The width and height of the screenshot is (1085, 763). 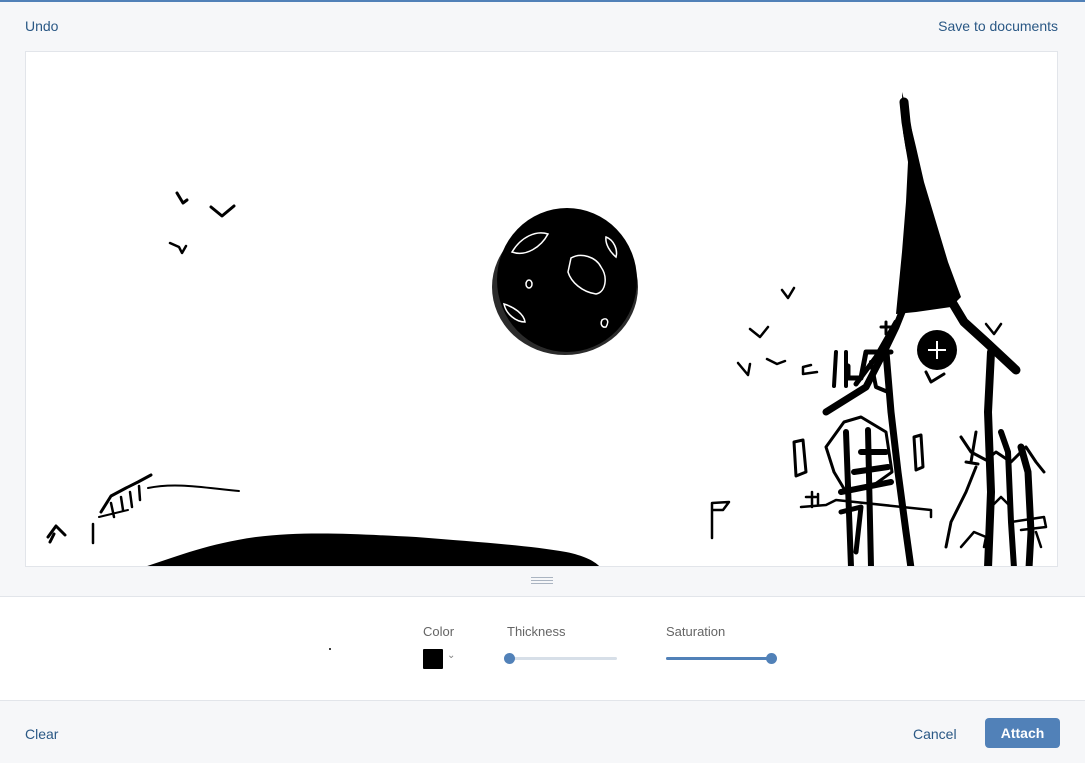 What do you see at coordinates (439, 631) in the screenshot?
I see `color-label: Color` at bounding box center [439, 631].